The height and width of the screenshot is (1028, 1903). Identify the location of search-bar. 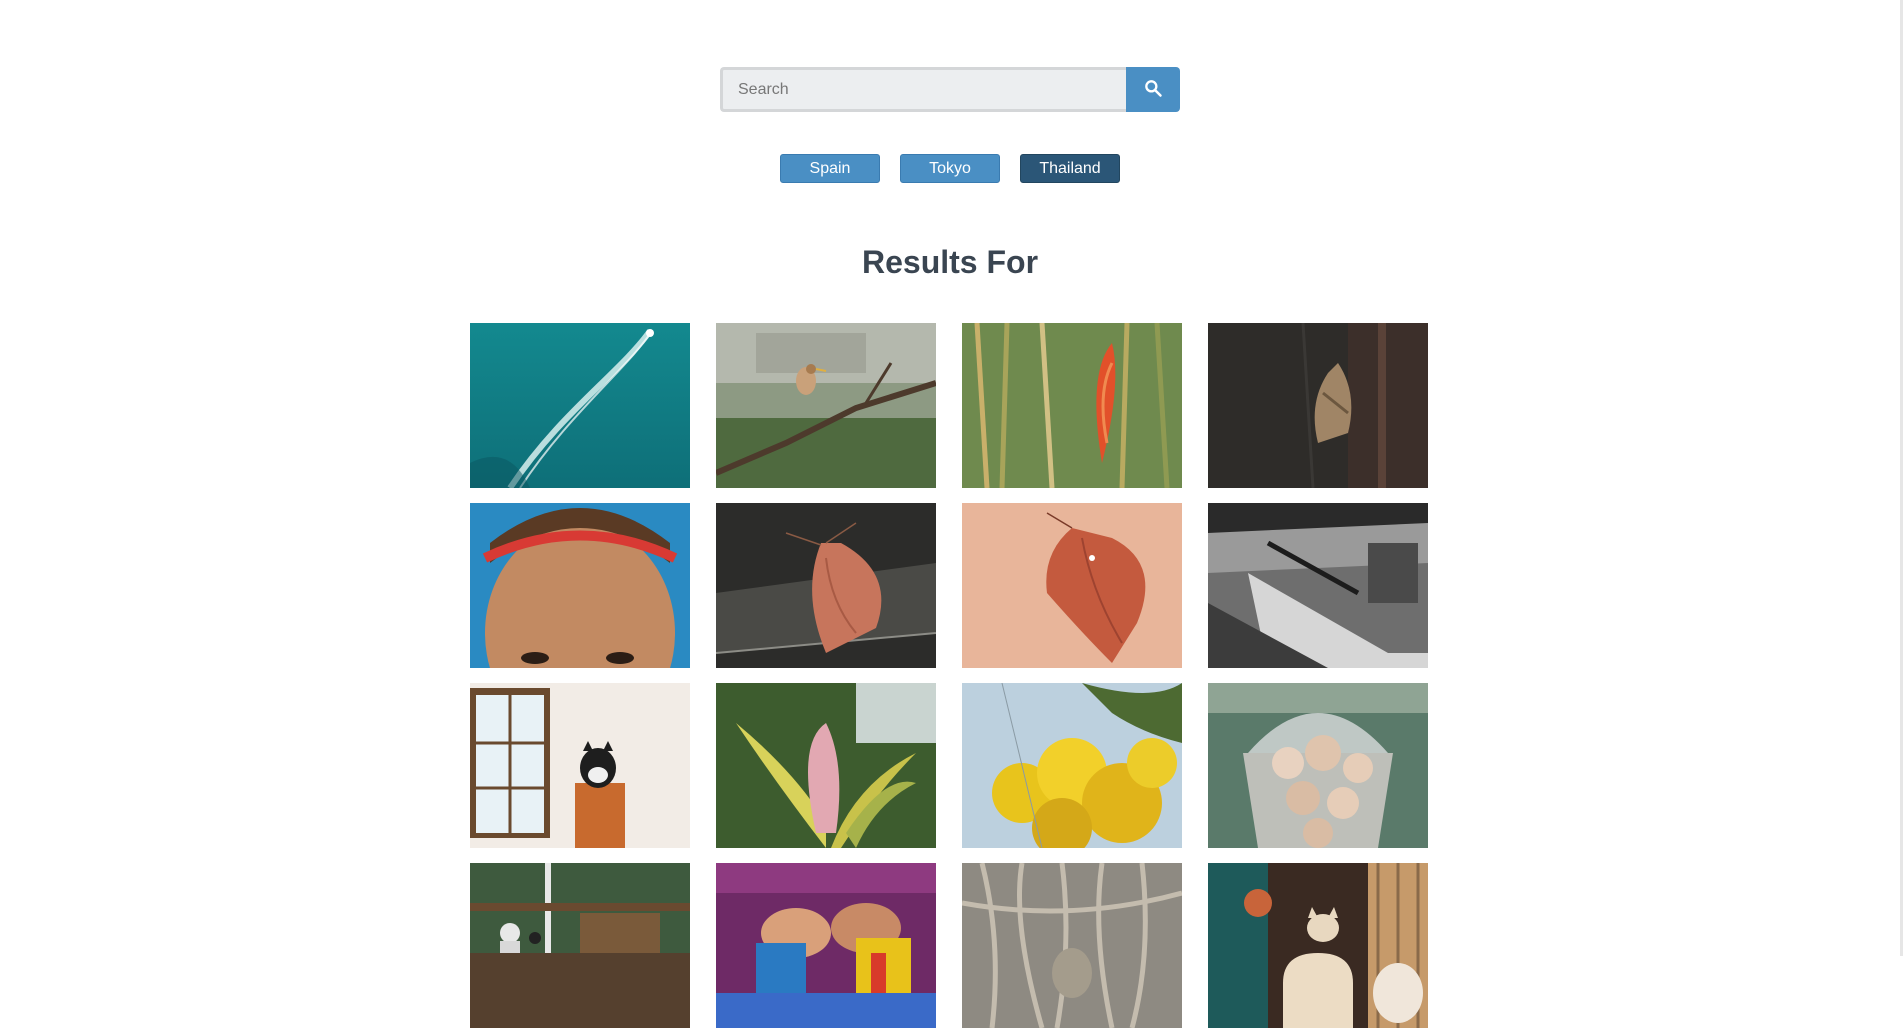
(950, 89).